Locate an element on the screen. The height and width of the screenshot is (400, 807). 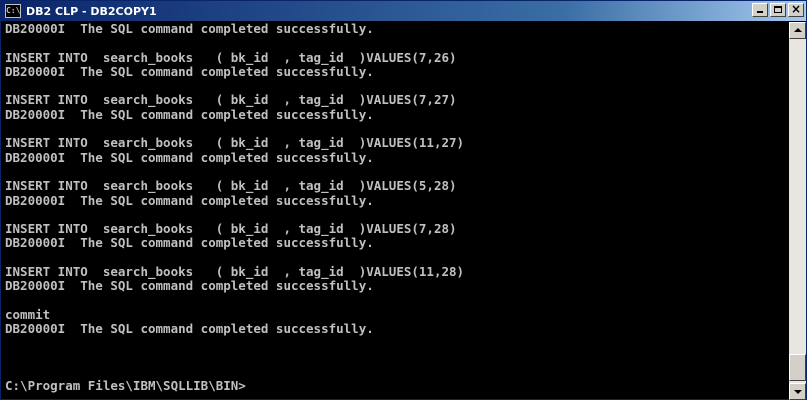
arrow-down-icon is located at coordinates (798, 392).